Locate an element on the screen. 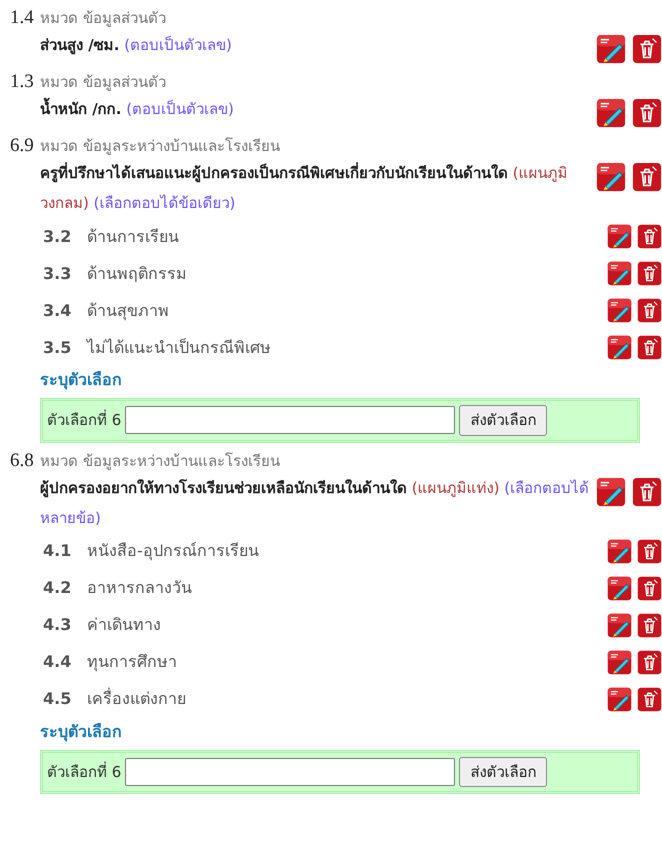 The width and height of the screenshot is (662, 843). question-text: ผู้ปกครองอยากให้ทางโรงเรียนช่วยเหลือนักเรียนในด้านใด (แผนภูมิแท่ง) (เลือกตอบได้หลายข้อ) is located at coordinates (315, 503).